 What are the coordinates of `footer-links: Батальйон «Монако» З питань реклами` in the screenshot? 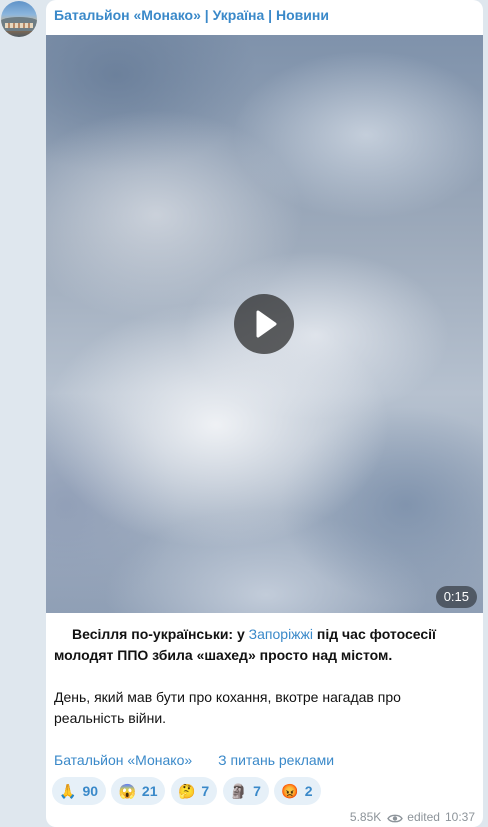 It's located at (194, 760).